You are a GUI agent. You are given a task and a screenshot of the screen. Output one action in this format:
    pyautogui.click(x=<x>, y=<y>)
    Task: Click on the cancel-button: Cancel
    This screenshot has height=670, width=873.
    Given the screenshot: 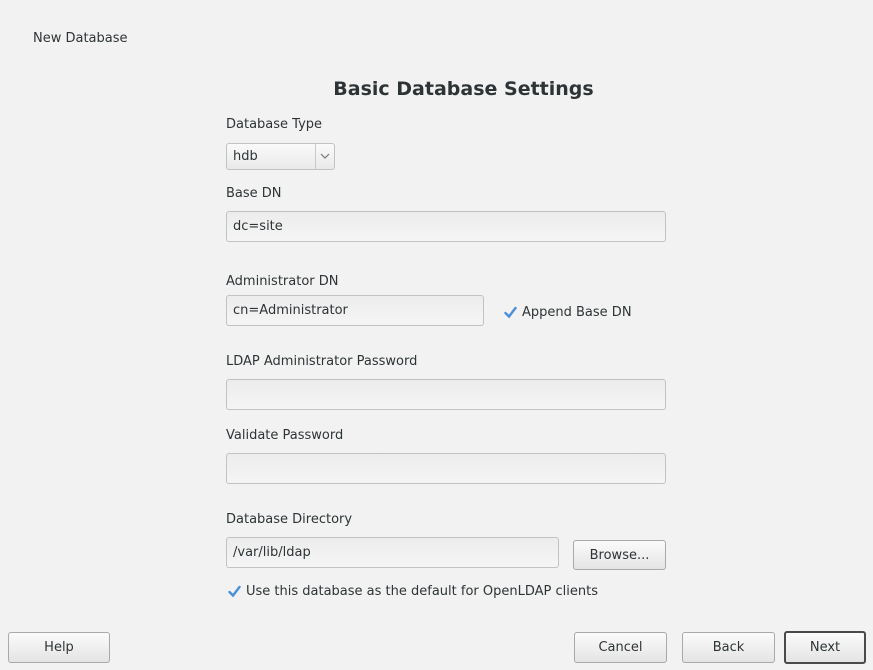 What is the action you would take?
    pyautogui.click(x=620, y=647)
    